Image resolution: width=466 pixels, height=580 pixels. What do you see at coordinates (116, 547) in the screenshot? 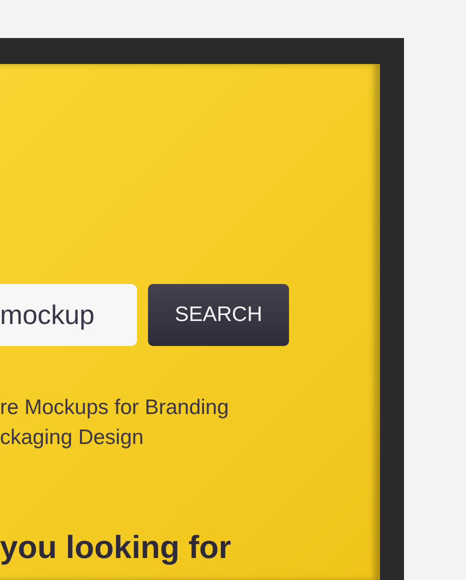
I see `heading-text: you looking for` at bounding box center [116, 547].